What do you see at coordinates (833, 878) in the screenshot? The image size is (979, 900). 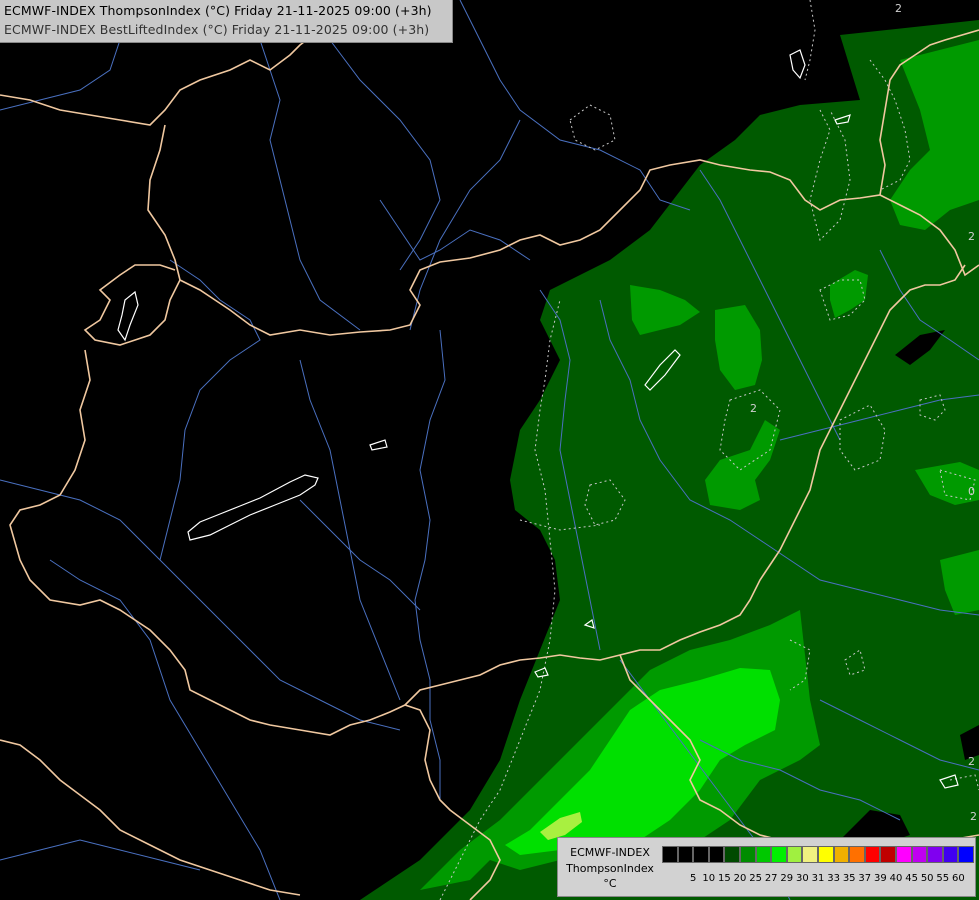 I see `legend-tick-label: 33` at bounding box center [833, 878].